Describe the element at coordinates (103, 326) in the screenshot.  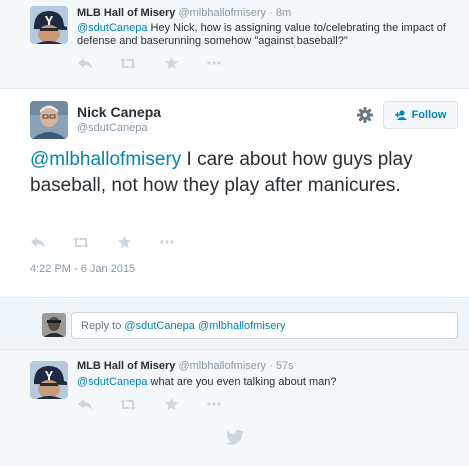
I see `reply-prefix: Reply to` at that location.